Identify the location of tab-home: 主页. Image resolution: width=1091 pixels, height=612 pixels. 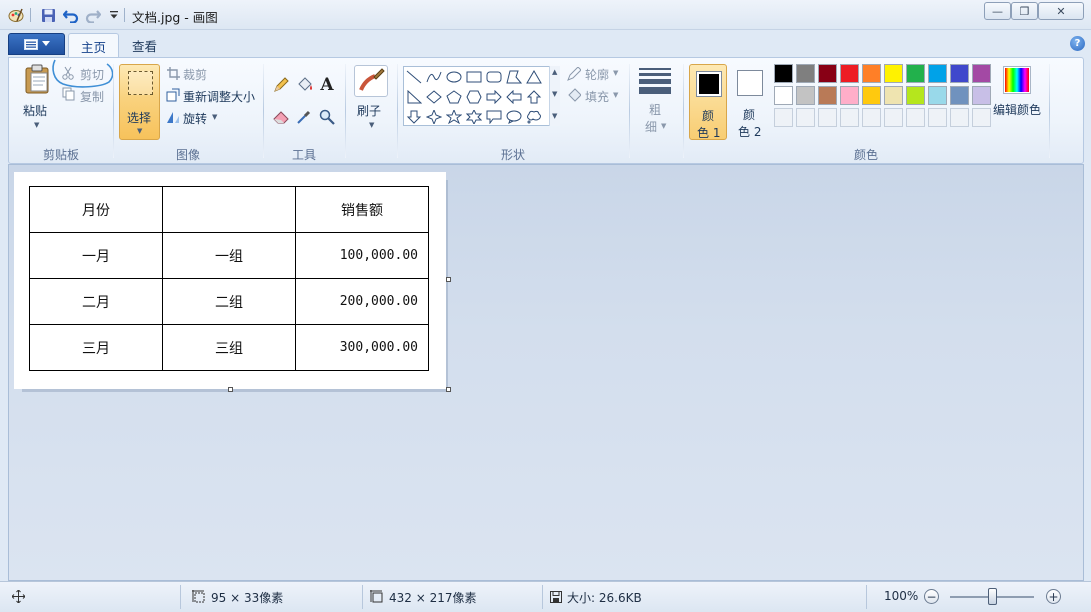
(94, 45).